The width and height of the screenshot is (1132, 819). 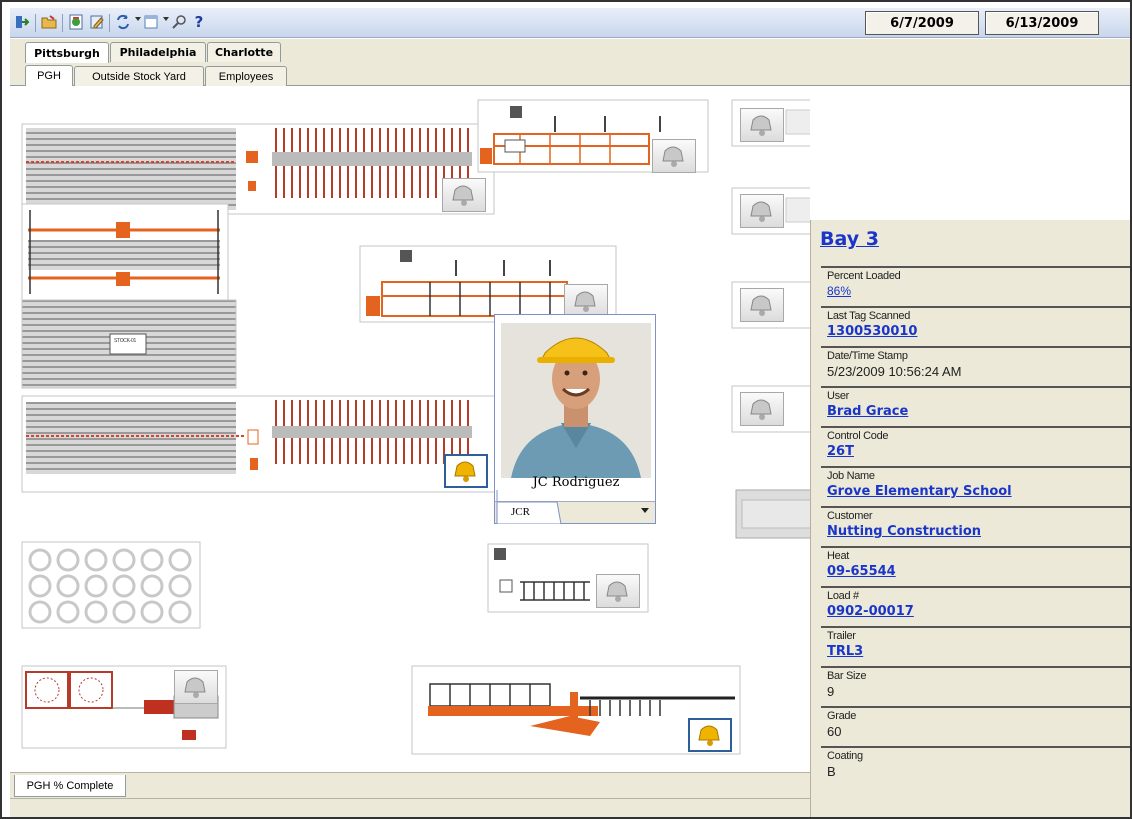 I want to click on field-bar-size: Bar Size 9, so click(x=975, y=686).